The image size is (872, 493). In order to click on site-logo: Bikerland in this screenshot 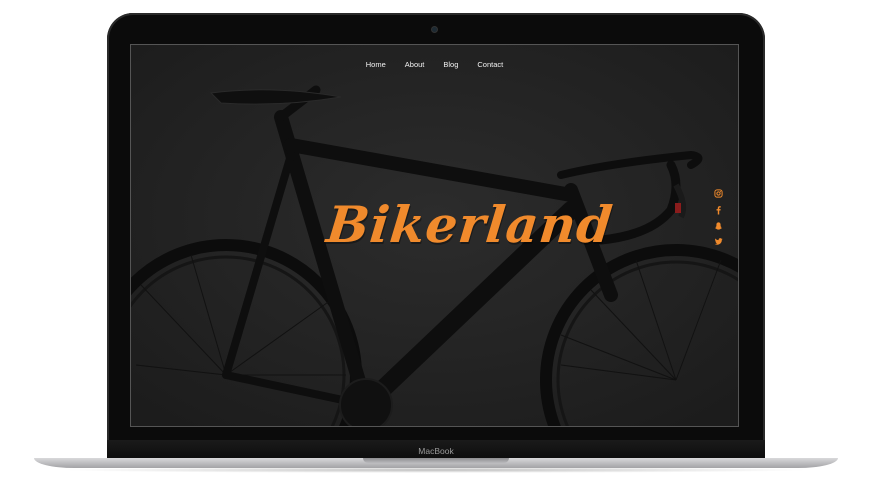, I will do `click(469, 224)`.